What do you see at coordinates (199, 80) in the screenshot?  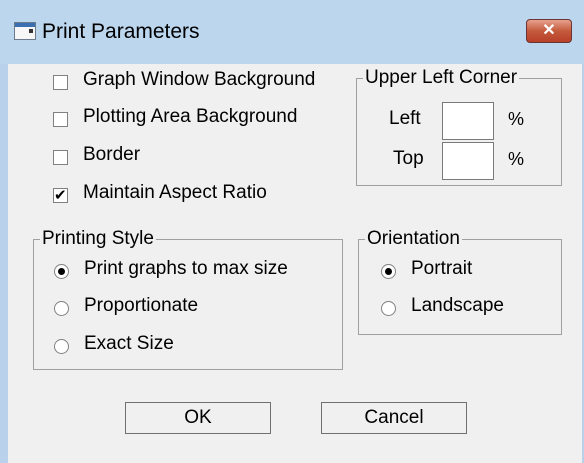 I see `graph-window-background-label: Graph Window Background` at bounding box center [199, 80].